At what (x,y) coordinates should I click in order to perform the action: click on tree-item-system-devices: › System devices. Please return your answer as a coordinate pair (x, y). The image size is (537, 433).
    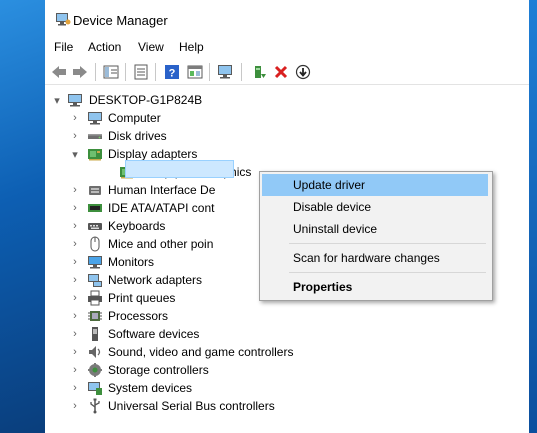
    Looking at the image, I should click on (287, 388).